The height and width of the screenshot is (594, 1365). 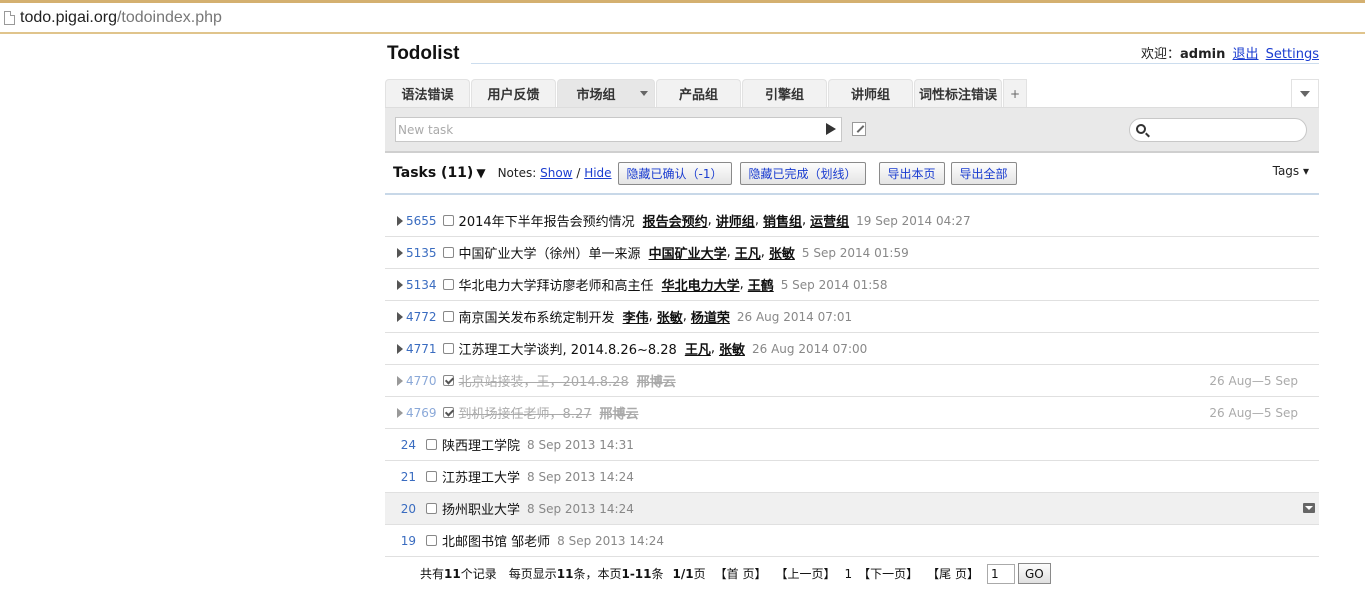 What do you see at coordinates (852, 413) in the screenshot?
I see `task-row: 4769 到机场接任老师，8.27 邢博云 26 Aug—5 Sep` at bounding box center [852, 413].